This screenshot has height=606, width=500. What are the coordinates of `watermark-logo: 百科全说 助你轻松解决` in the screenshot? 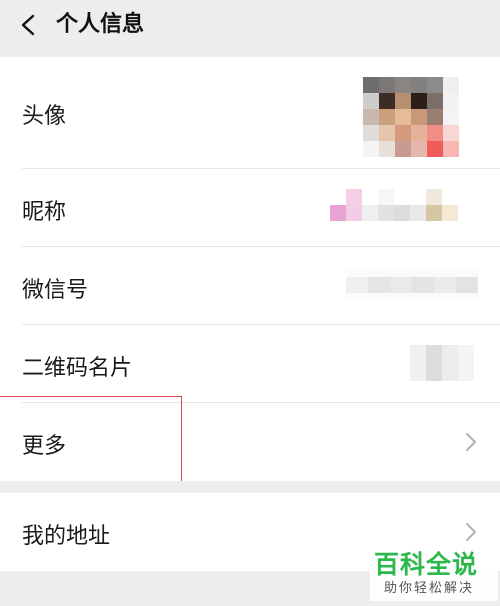 It's located at (434, 572).